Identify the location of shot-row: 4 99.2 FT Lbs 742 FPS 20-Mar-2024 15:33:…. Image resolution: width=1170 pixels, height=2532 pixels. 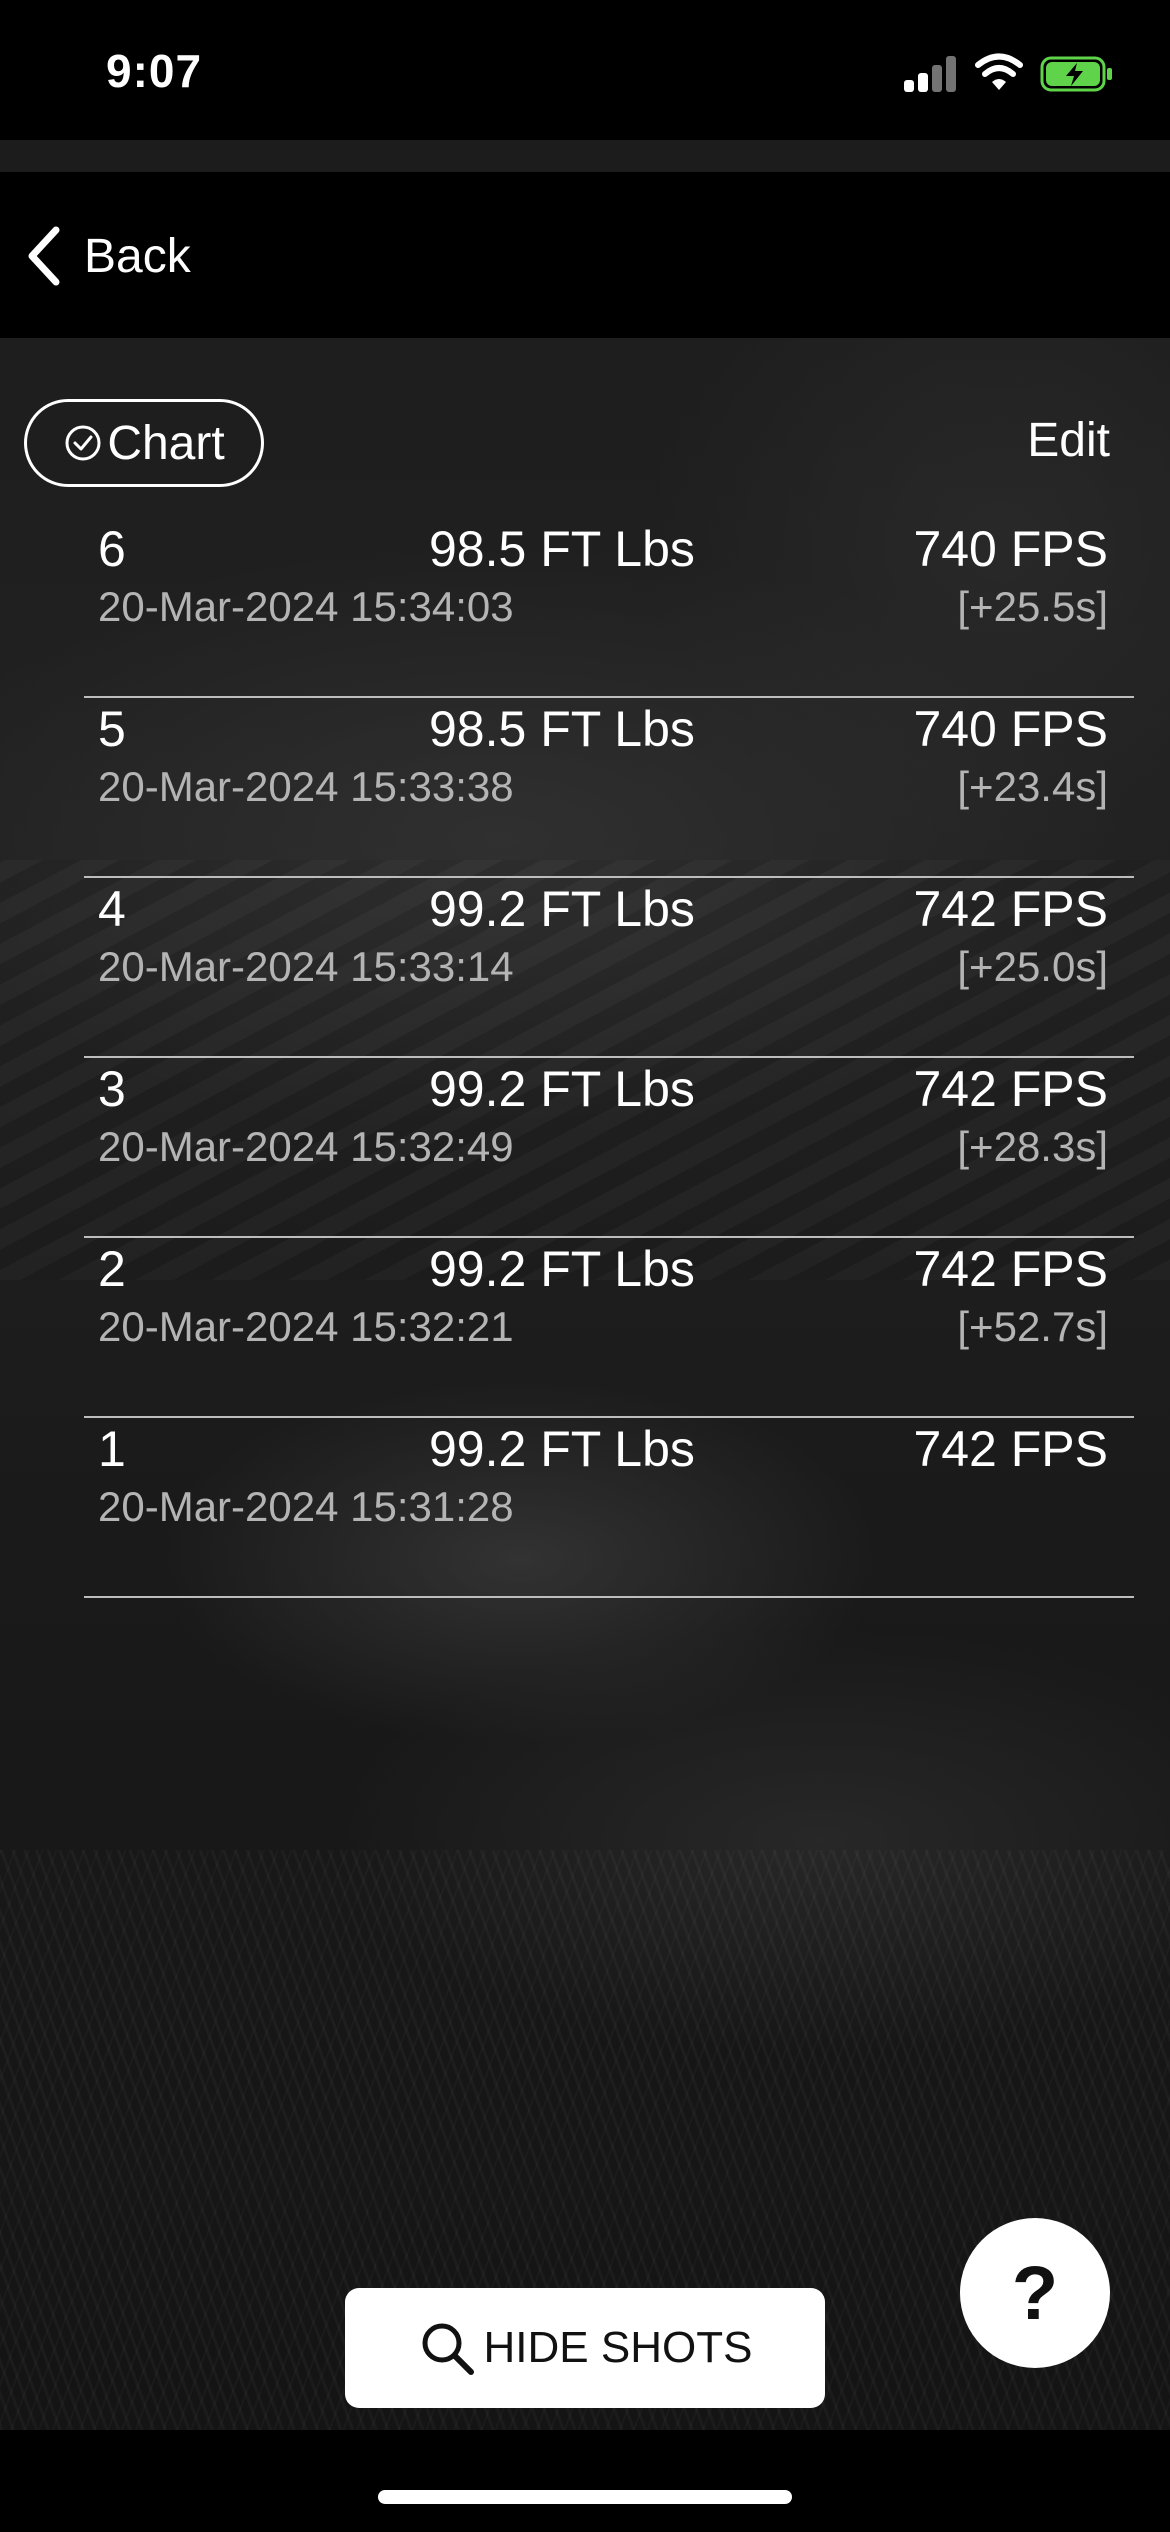
(609, 968).